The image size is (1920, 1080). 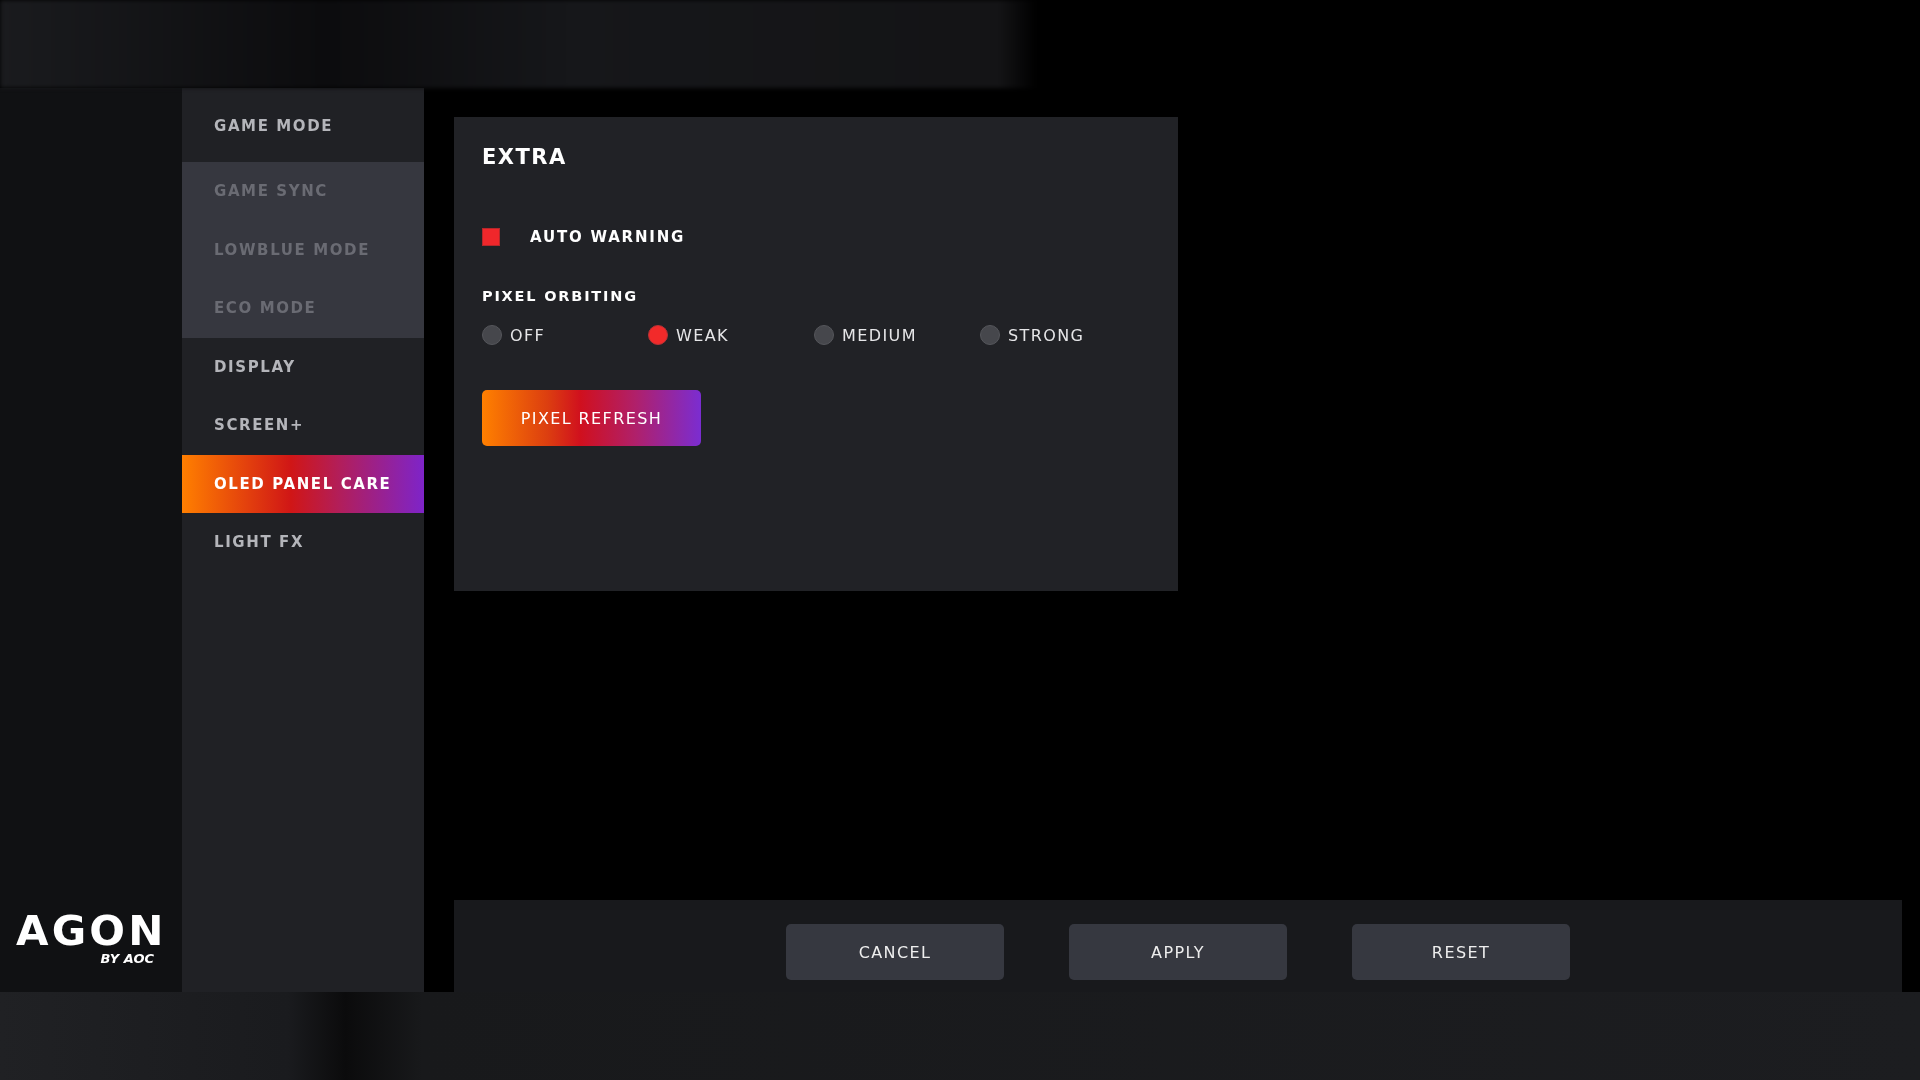 What do you see at coordinates (303, 542) in the screenshot?
I see `menu-item: LIGHT FX` at bounding box center [303, 542].